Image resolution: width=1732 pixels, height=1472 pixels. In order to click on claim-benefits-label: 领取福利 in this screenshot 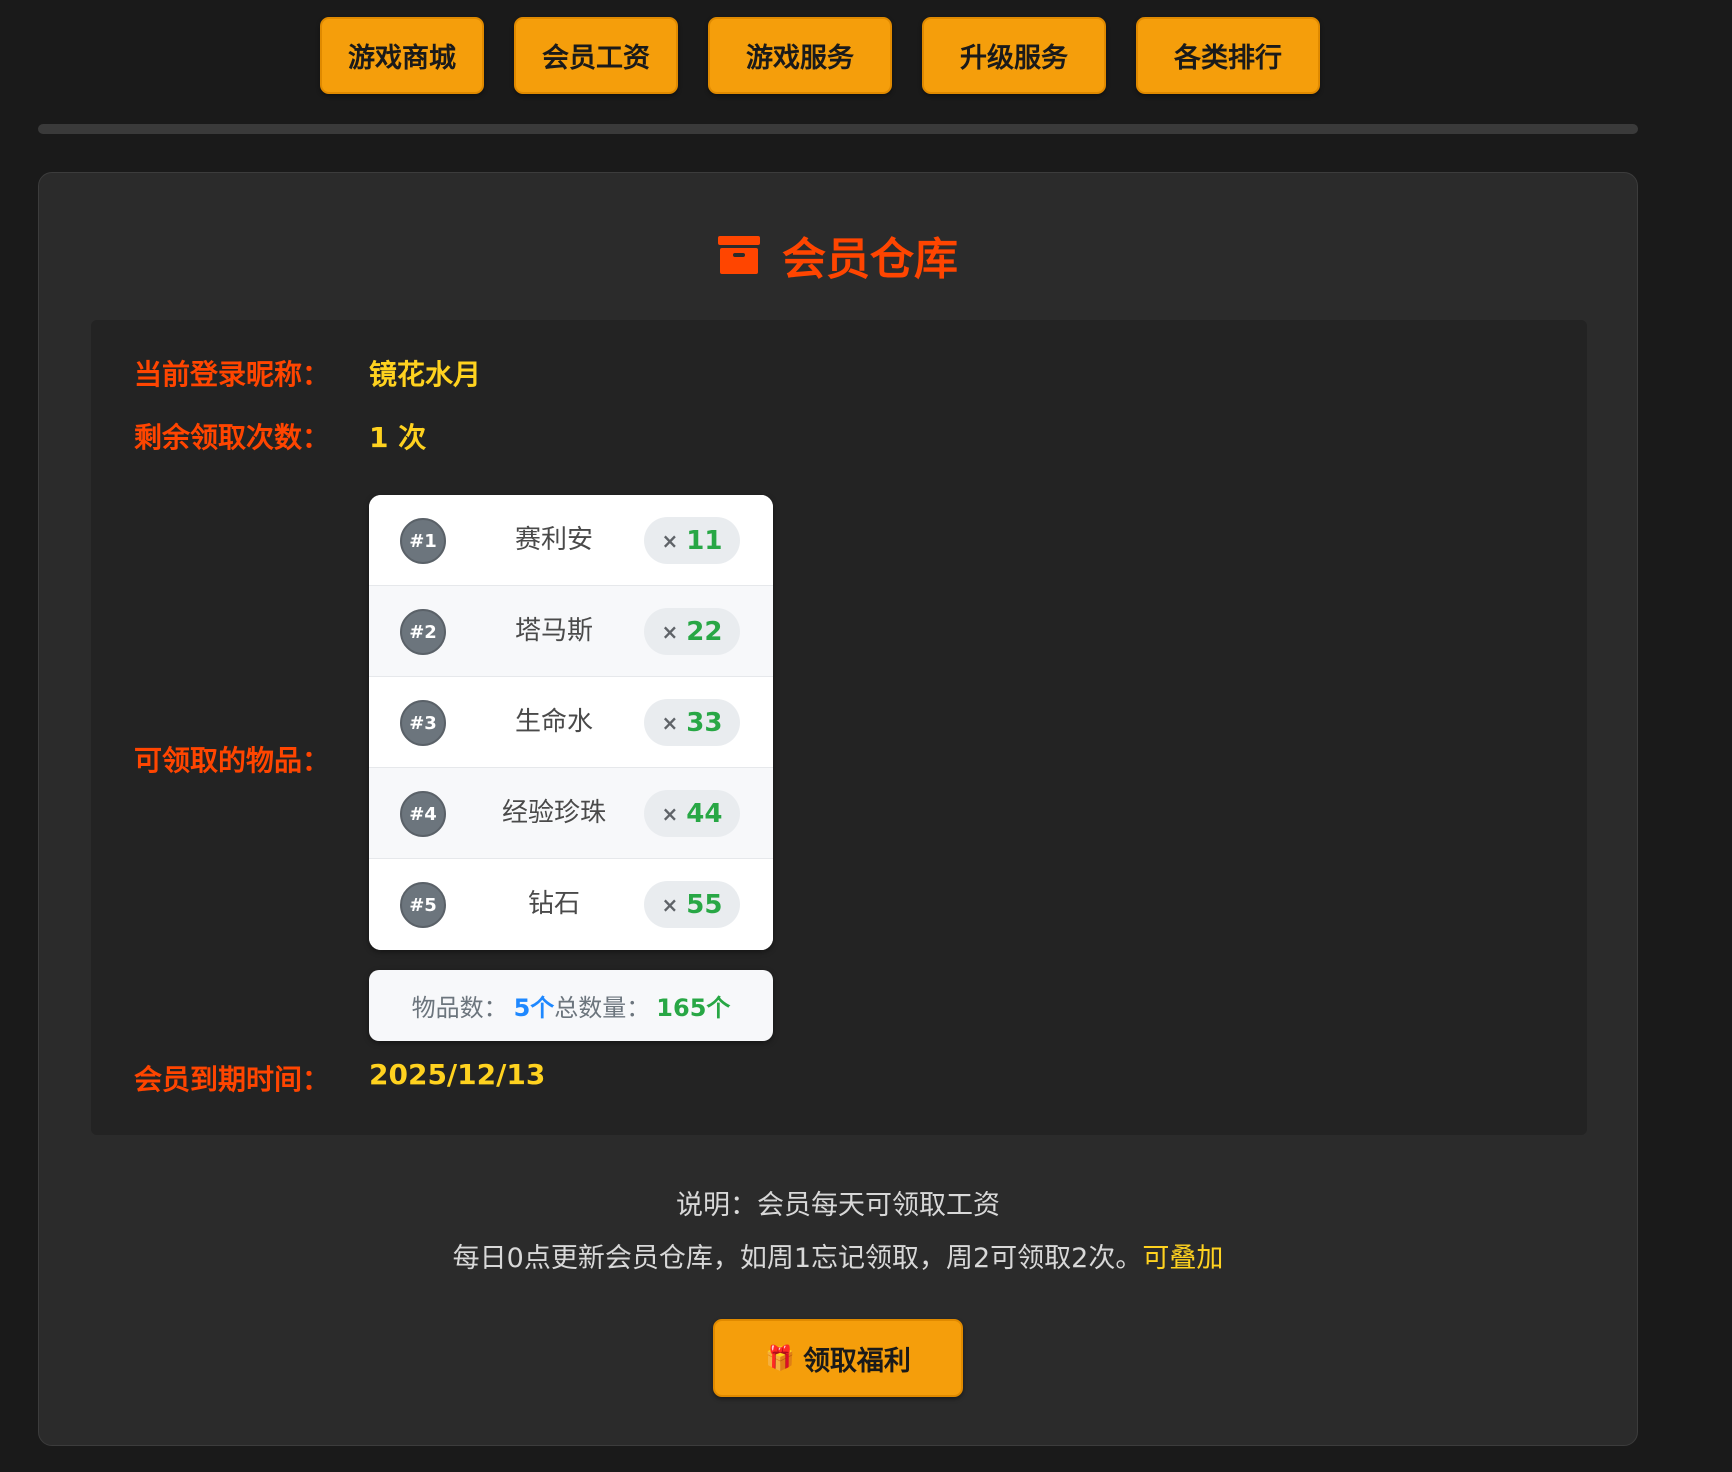, I will do `click(856, 1361)`.